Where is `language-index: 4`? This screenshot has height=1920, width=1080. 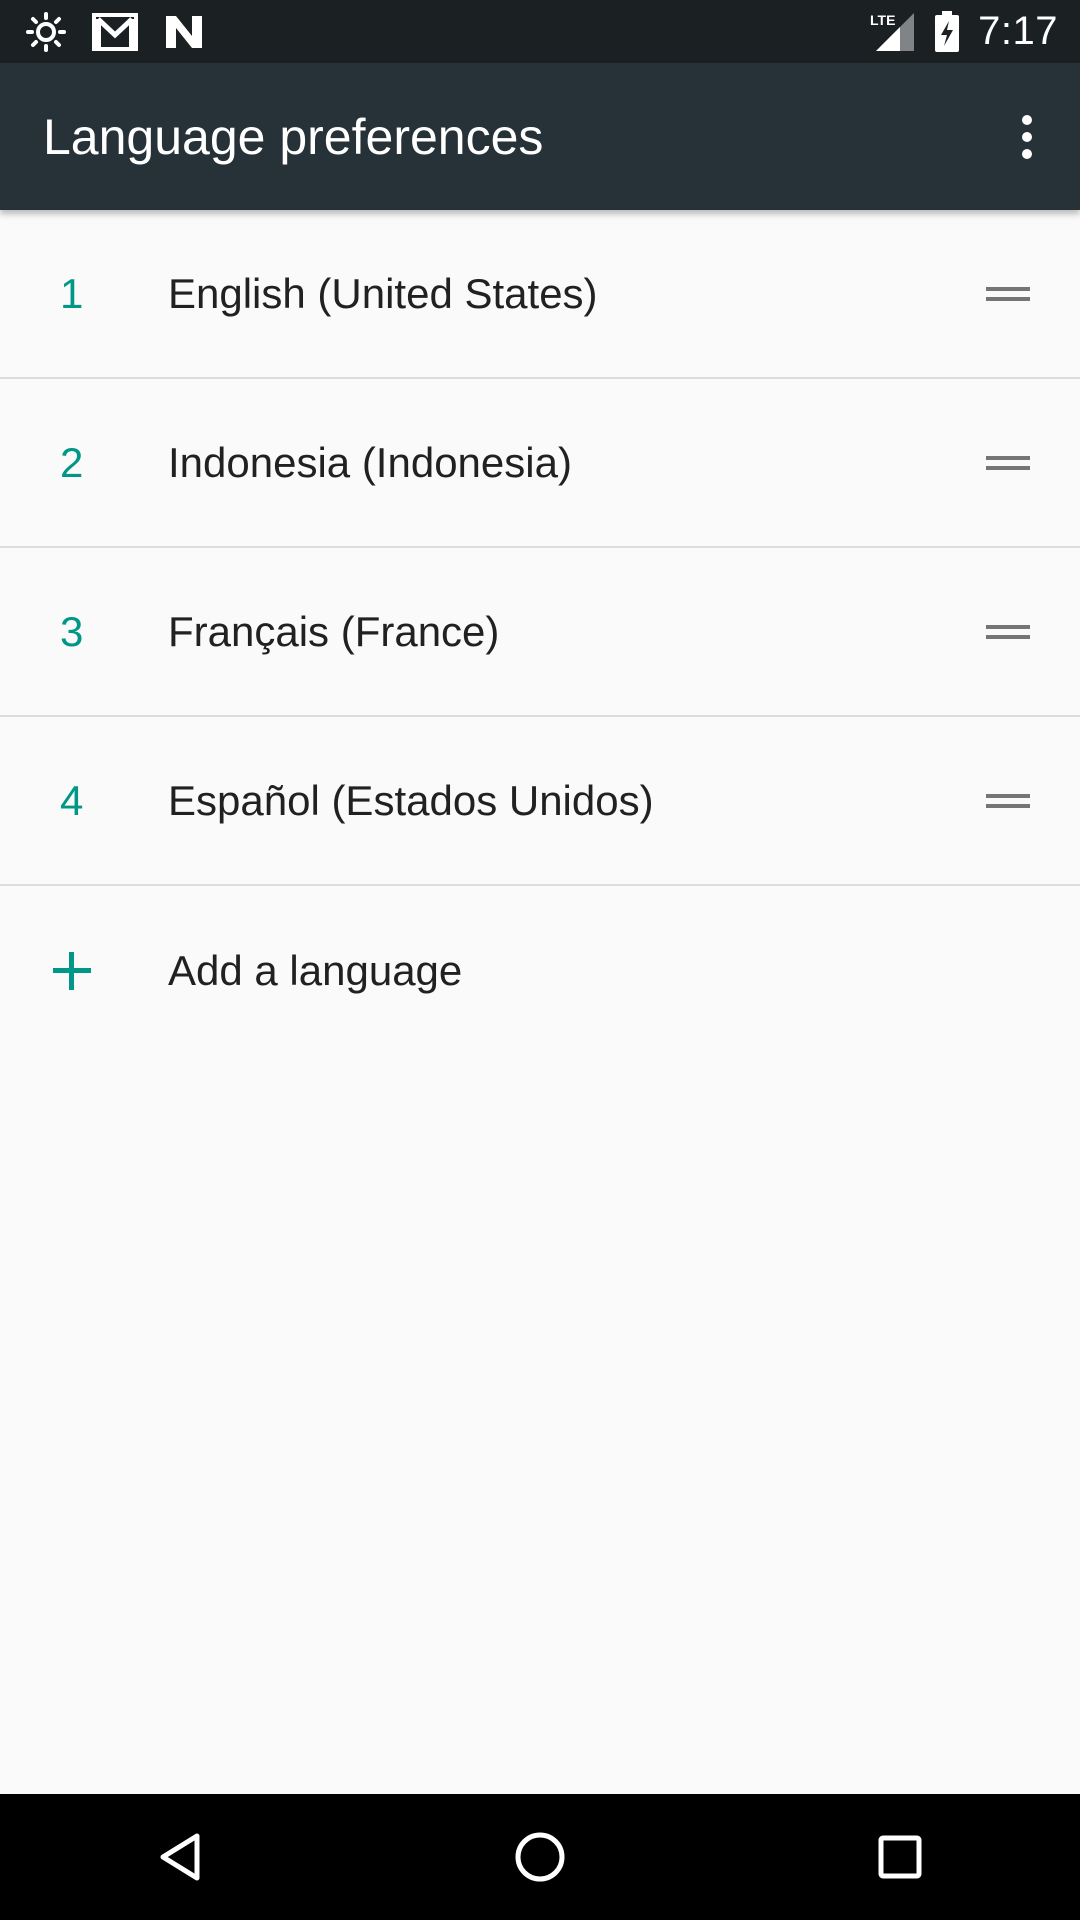 language-index: 4 is located at coordinates (72, 800).